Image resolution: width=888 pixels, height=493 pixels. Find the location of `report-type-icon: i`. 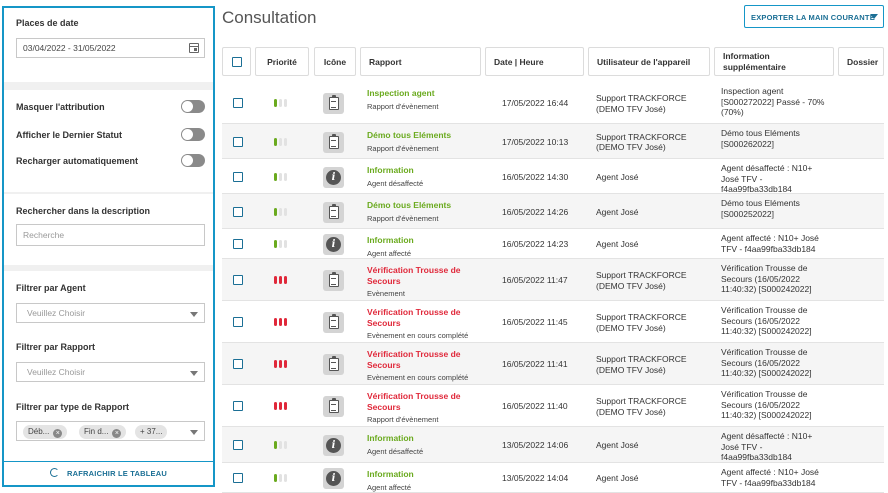

report-type-icon: i is located at coordinates (333, 478).